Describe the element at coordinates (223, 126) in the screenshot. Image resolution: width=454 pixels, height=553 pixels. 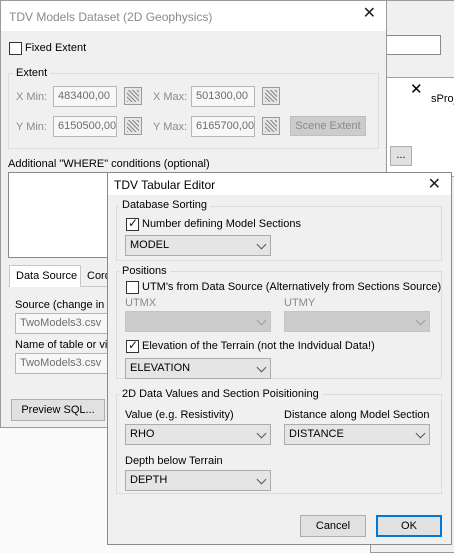
I see `y-max-field: 6165700,00` at that location.